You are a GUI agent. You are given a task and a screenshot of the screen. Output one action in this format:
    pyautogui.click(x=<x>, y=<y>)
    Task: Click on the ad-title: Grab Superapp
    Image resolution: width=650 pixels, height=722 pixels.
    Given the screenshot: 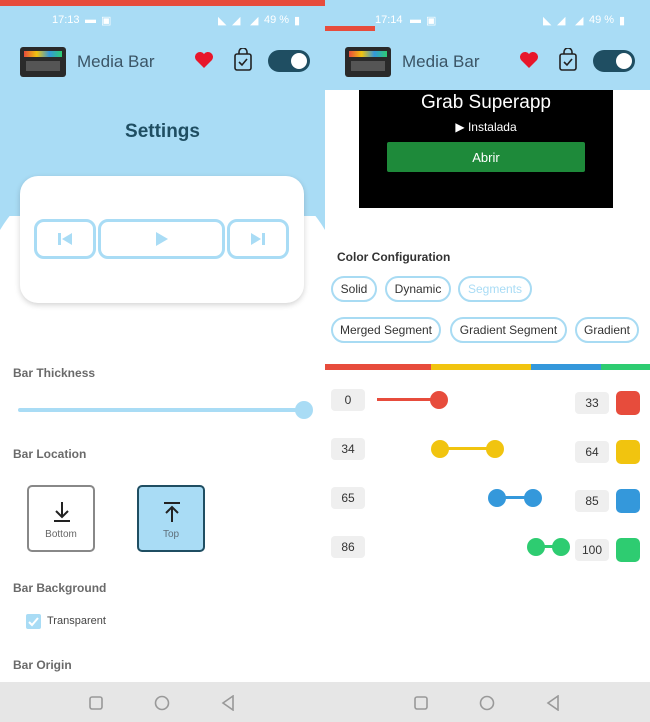 What is the action you would take?
    pyautogui.click(x=486, y=102)
    